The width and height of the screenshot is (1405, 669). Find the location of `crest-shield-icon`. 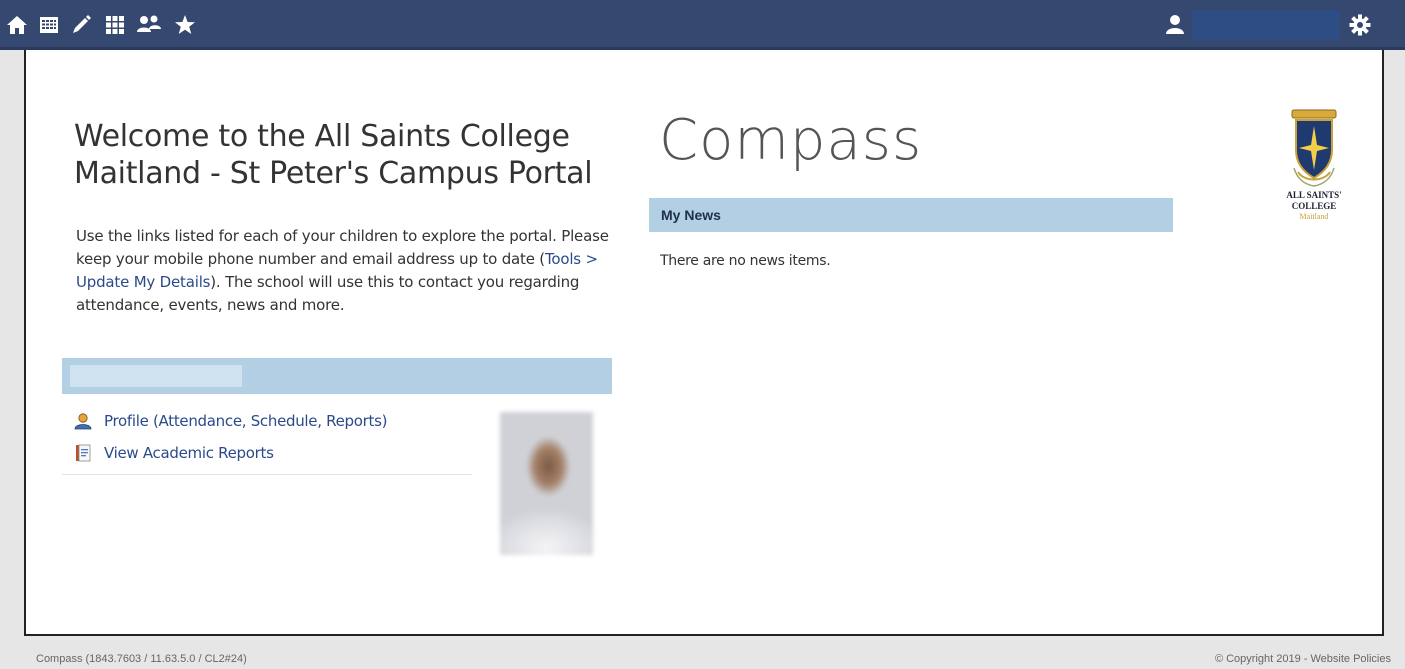

crest-shield-icon is located at coordinates (1314, 148).